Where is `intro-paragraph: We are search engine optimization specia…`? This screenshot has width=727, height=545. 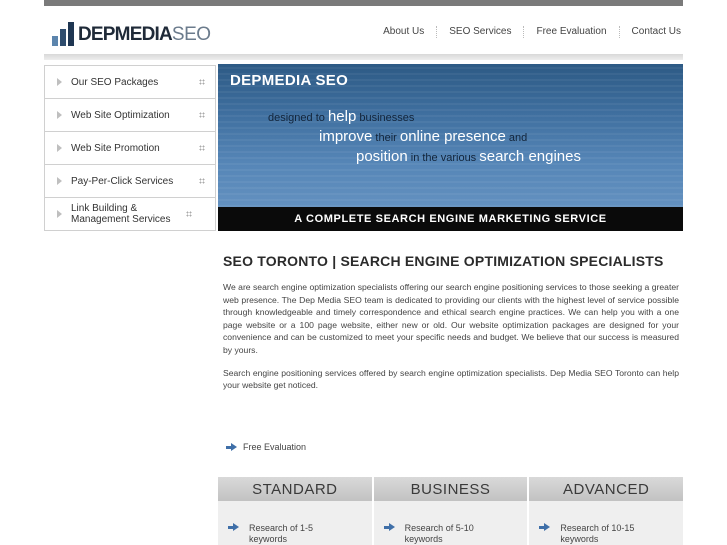 intro-paragraph: We are search engine optimization specia… is located at coordinates (451, 318).